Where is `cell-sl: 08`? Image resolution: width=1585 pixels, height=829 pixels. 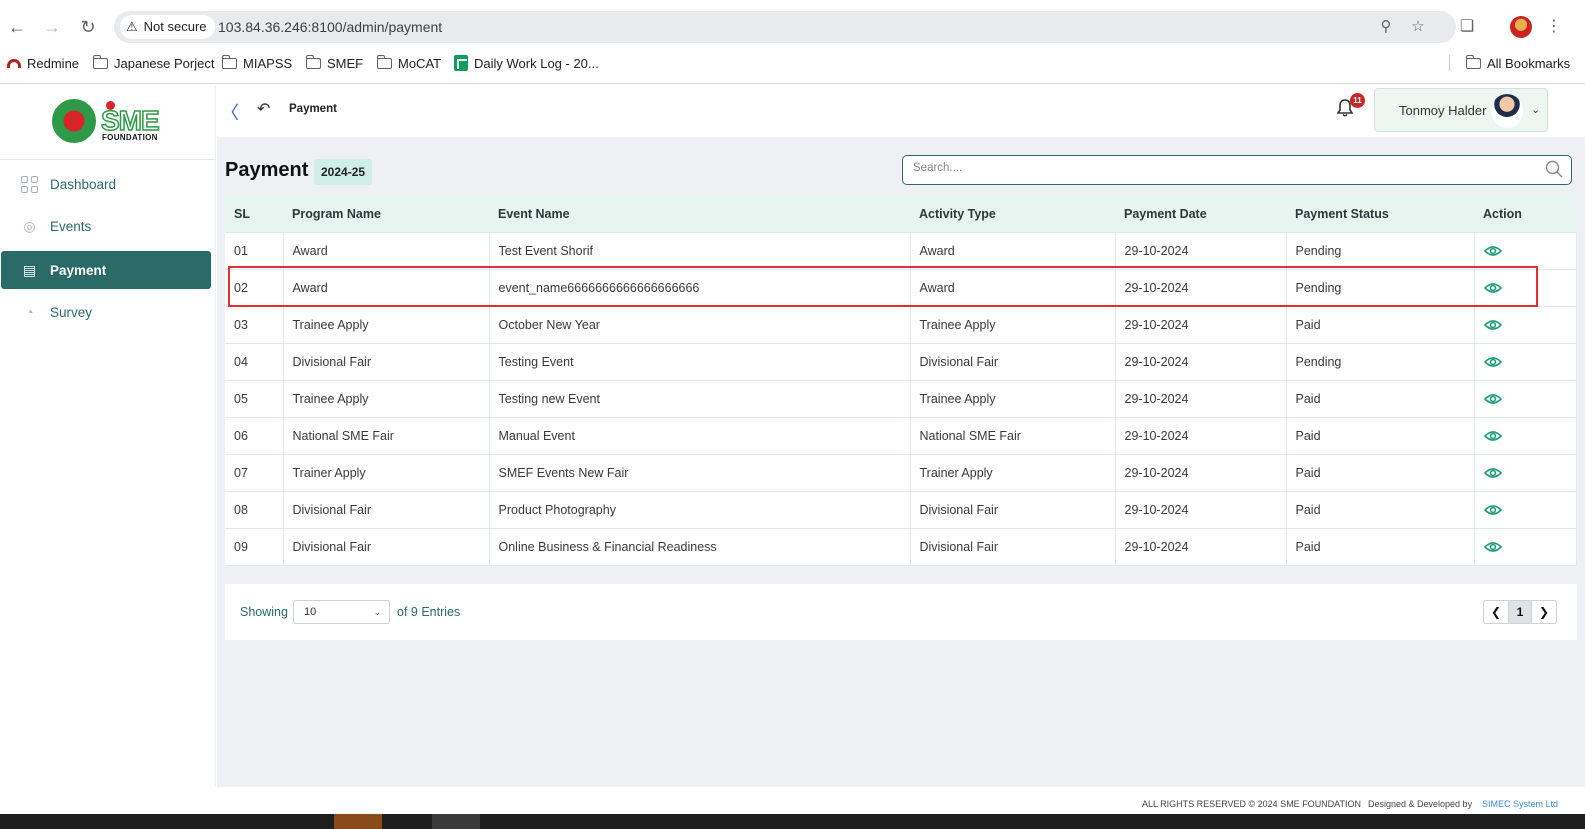
cell-sl: 08 is located at coordinates (254, 509).